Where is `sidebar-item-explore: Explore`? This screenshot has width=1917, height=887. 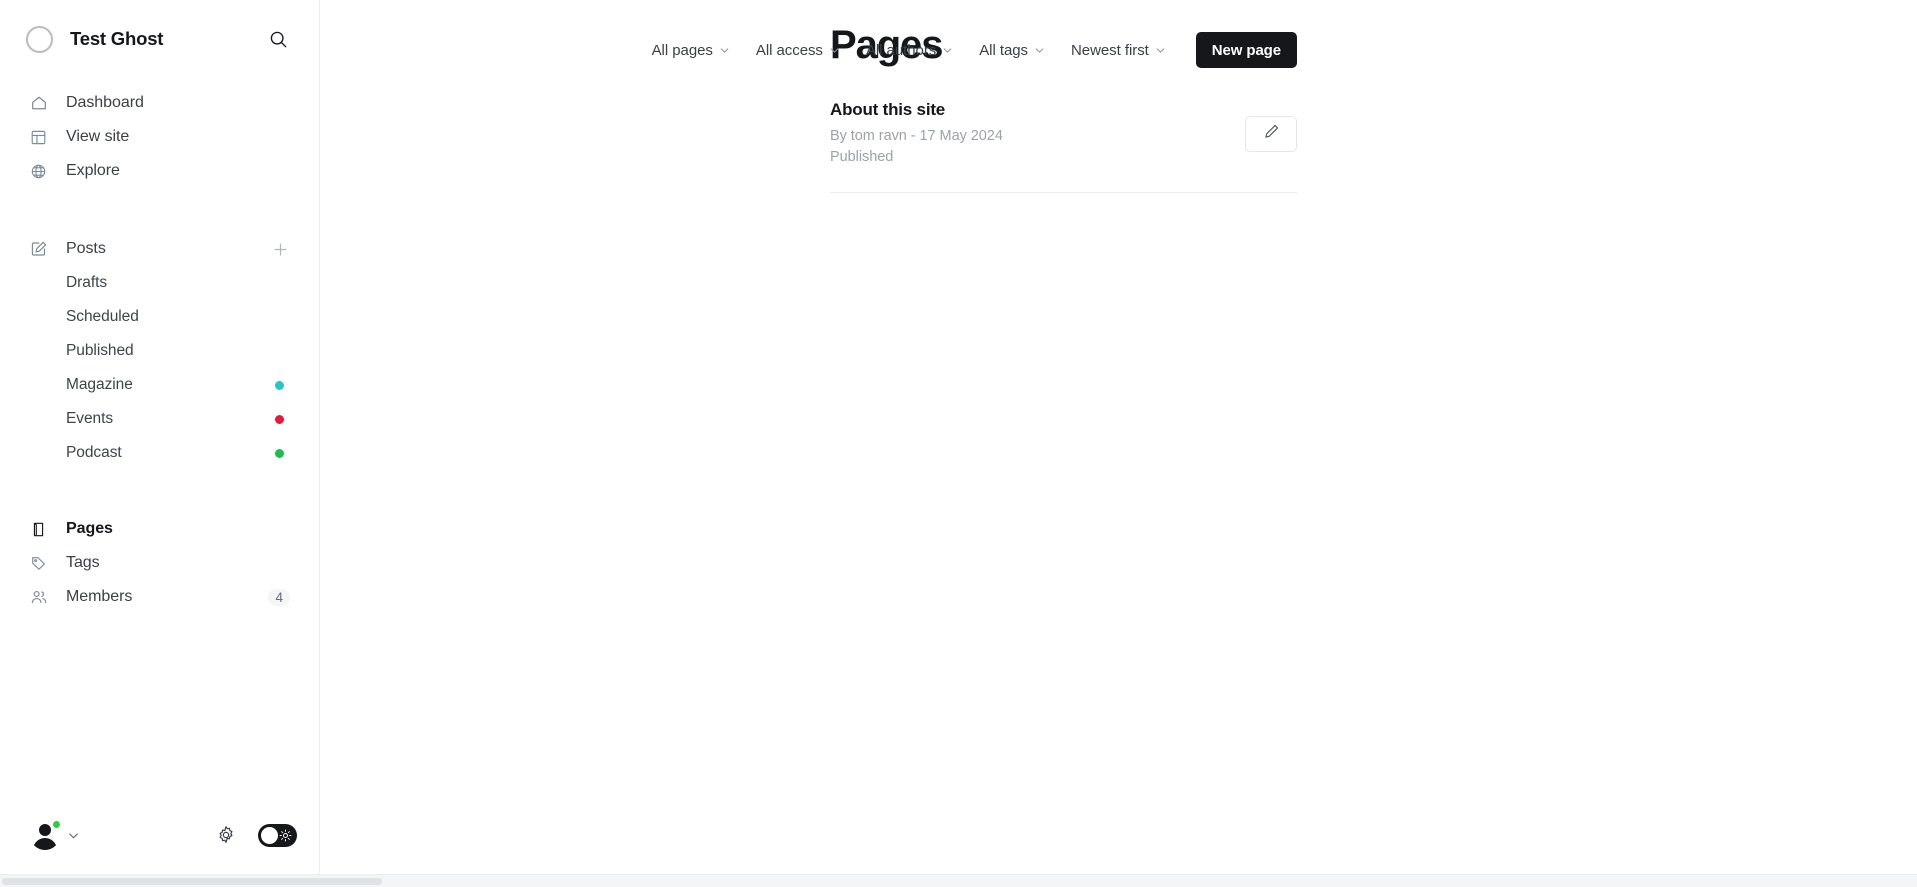 sidebar-item-explore: Explore is located at coordinates (159, 171).